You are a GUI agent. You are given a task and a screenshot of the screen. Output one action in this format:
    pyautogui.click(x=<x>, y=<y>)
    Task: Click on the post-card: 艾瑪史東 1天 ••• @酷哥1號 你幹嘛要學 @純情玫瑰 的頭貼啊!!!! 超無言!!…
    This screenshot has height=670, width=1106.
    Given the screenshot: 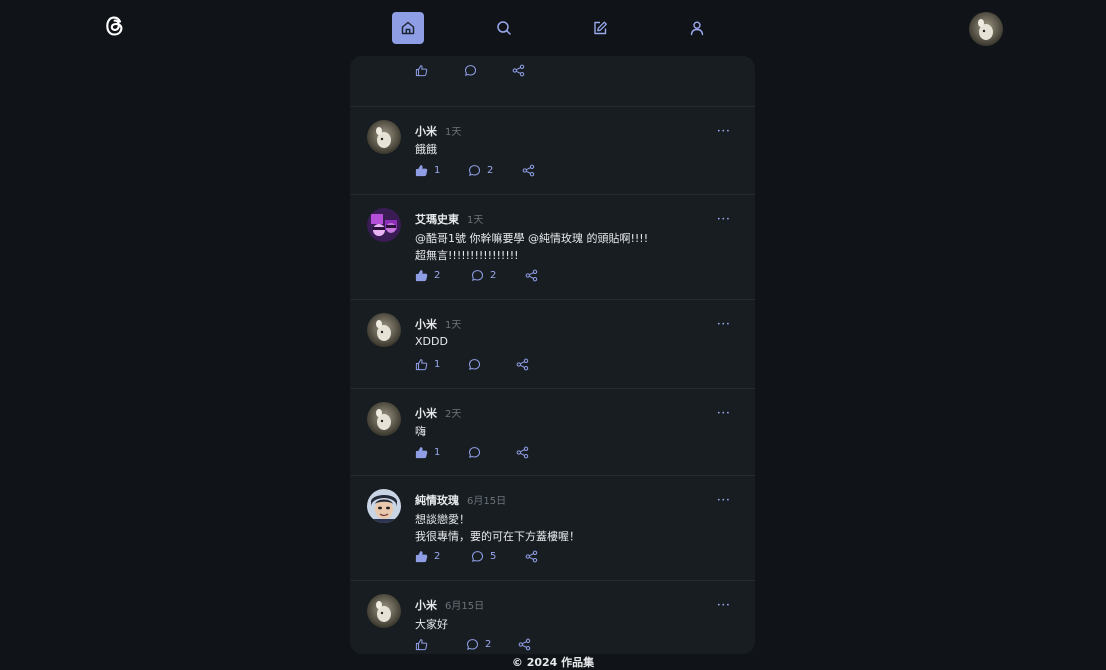 What is the action you would take?
    pyautogui.click(x=552, y=247)
    